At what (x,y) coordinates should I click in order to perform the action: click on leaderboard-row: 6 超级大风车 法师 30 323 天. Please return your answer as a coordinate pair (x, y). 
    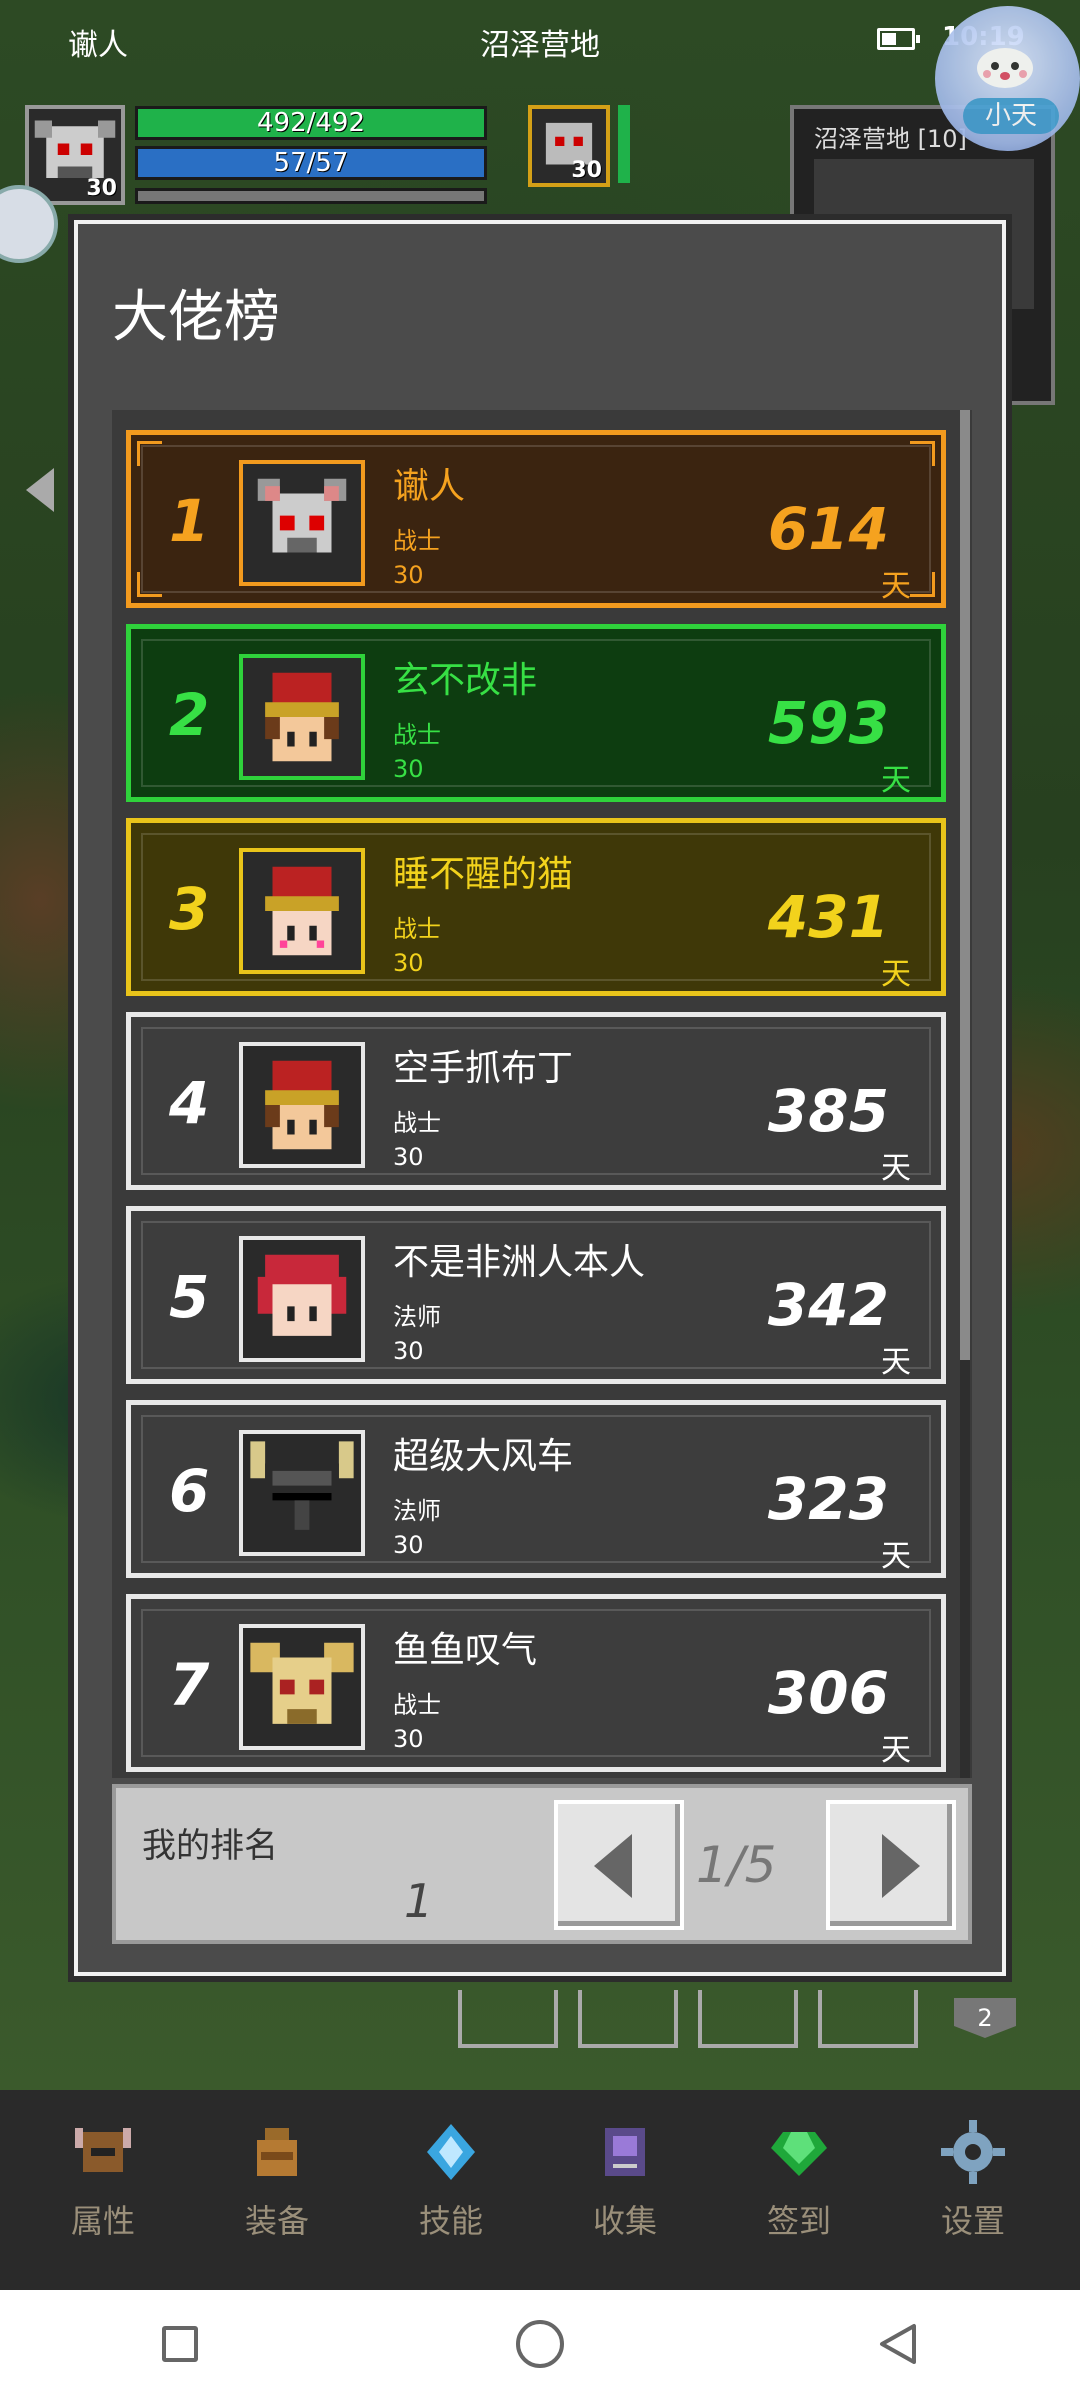
    Looking at the image, I should click on (536, 1489).